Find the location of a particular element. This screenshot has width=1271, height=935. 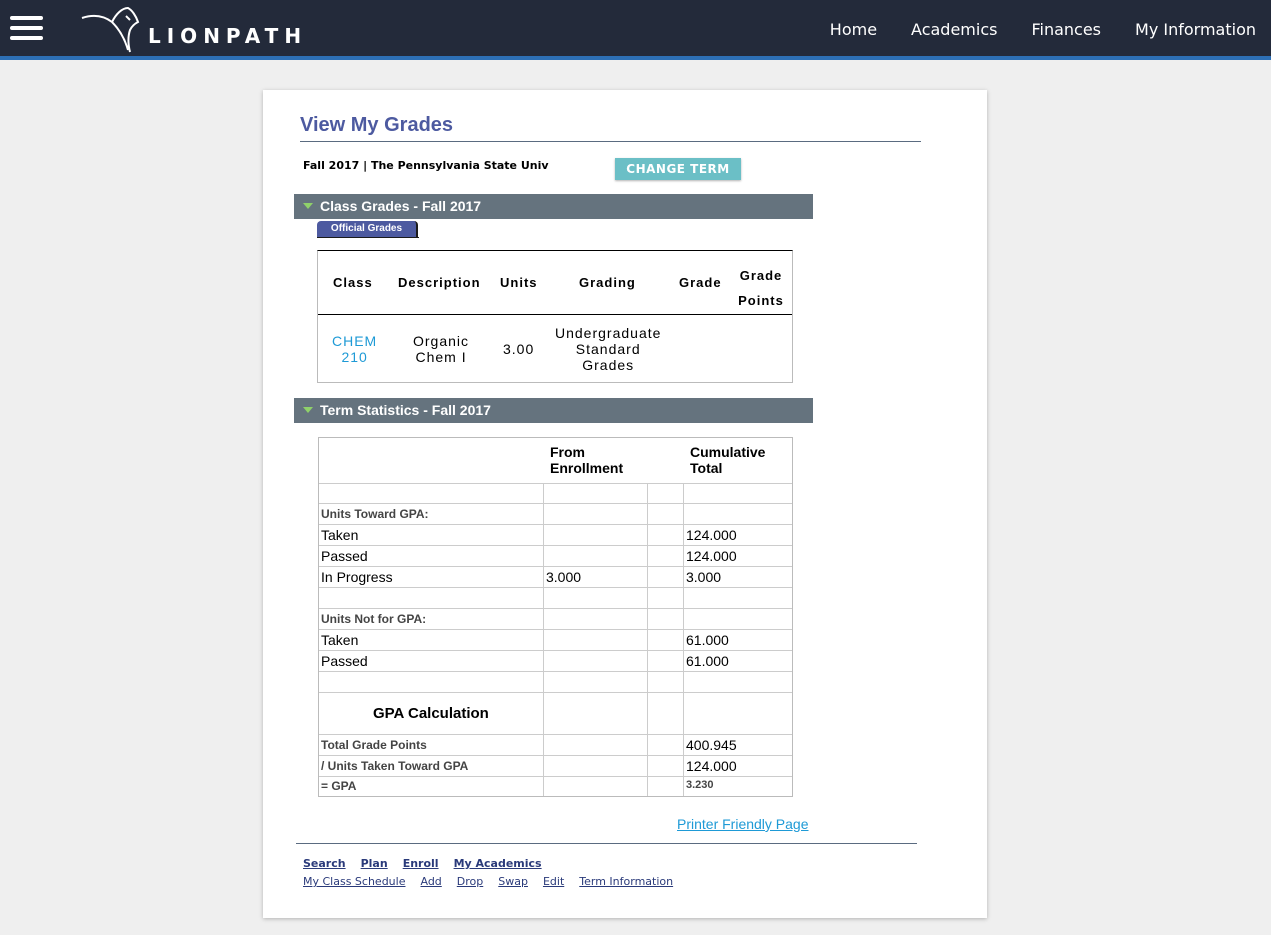

grading-line3: Grades is located at coordinates (608, 365).